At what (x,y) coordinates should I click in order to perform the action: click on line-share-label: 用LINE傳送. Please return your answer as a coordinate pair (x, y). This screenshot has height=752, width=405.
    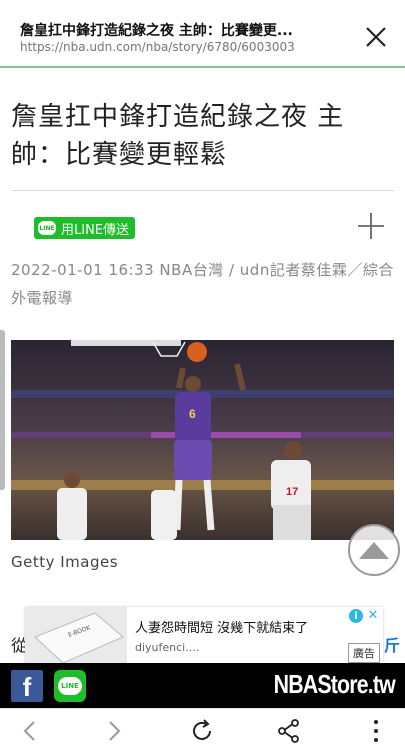
    Looking at the image, I should click on (95, 230).